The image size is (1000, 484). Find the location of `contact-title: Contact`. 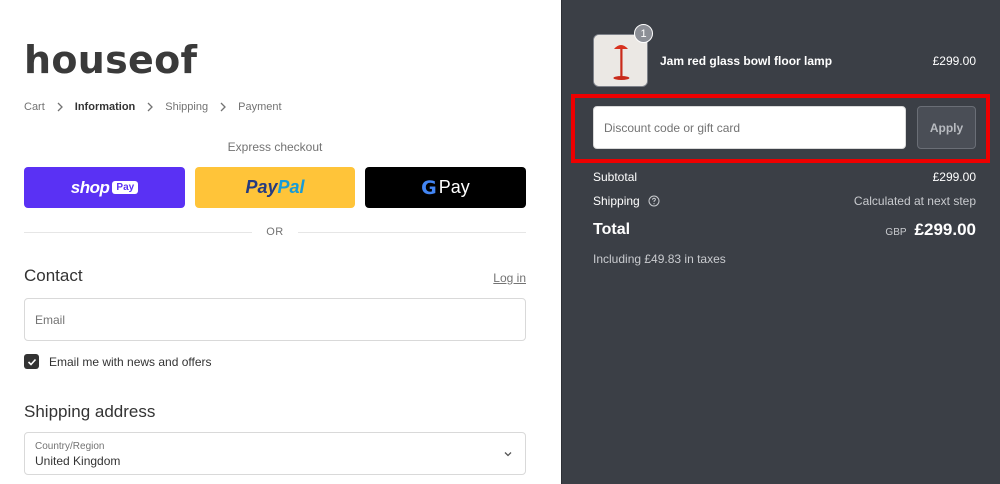

contact-title: Contact is located at coordinates (53, 275).